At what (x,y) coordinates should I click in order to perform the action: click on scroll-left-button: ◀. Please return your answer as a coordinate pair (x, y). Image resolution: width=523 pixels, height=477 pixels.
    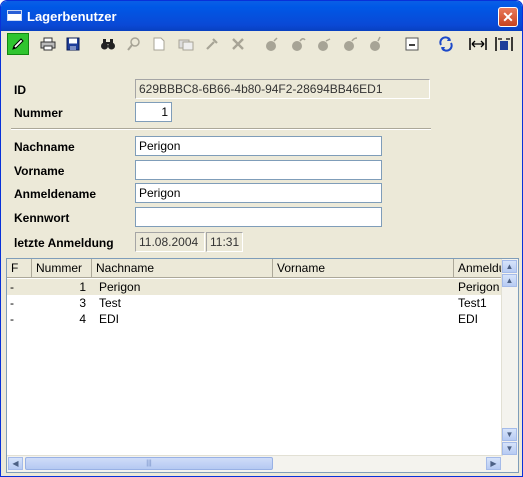
    Looking at the image, I should click on (15, 463).